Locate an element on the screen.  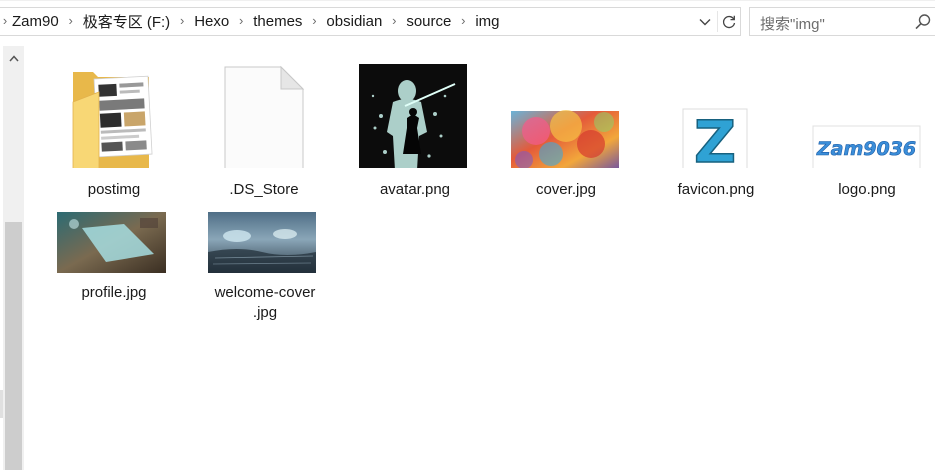
file-item-welcome-cover: welcome-cover .jpg is located at coordinates (265, 266).